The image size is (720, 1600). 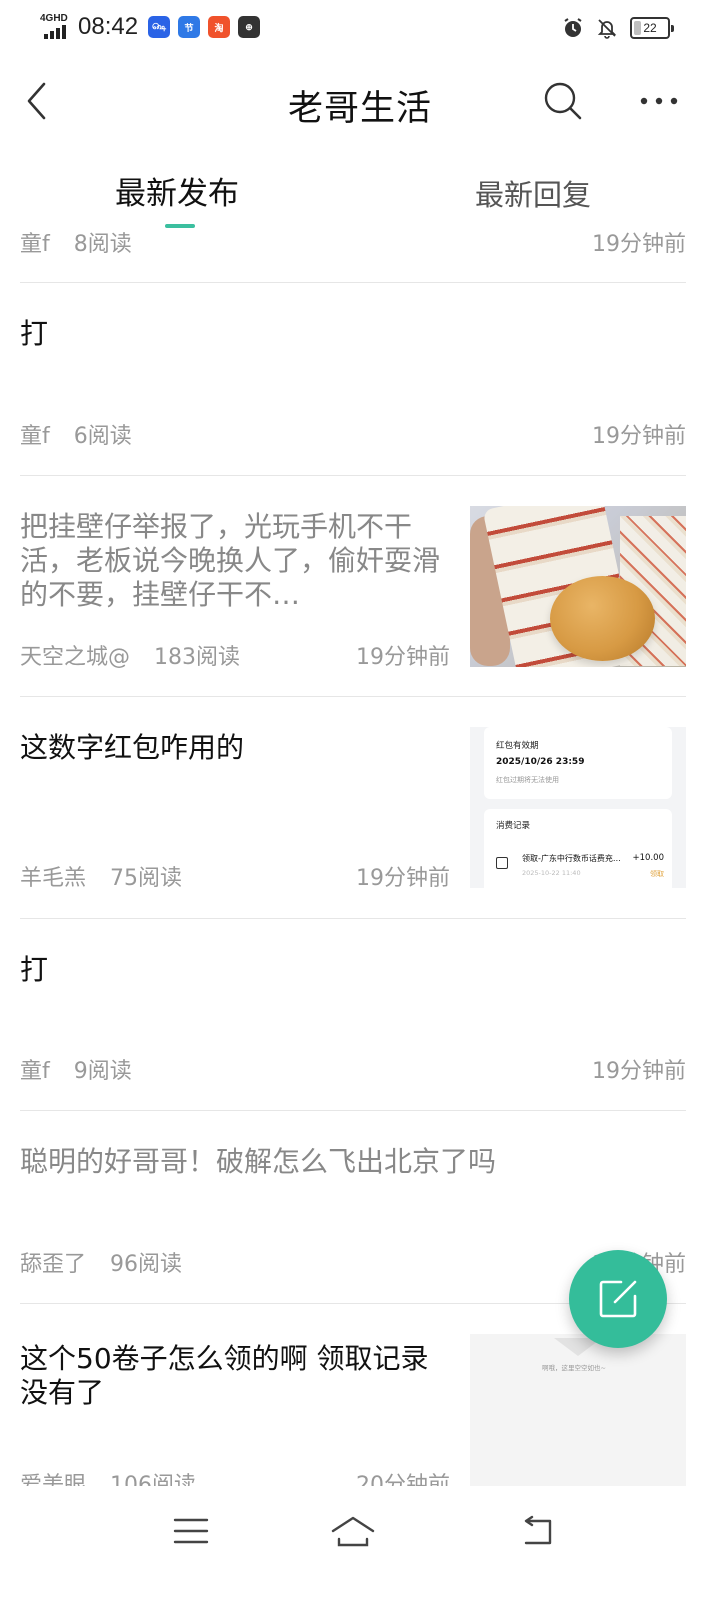 I want to click on search-button, so click(x=563, y=101).